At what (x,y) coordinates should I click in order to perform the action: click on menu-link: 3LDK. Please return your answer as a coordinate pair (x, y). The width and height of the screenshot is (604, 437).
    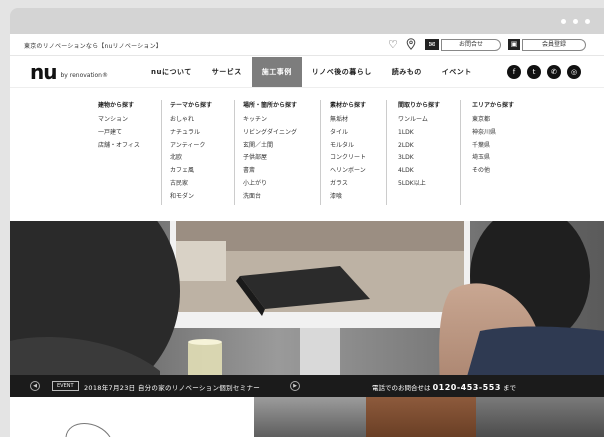
    Looking at the image, I should click on (419, 158).